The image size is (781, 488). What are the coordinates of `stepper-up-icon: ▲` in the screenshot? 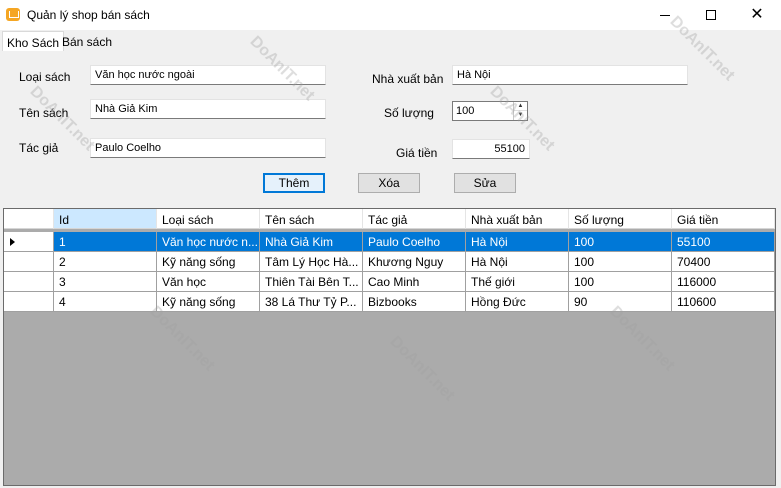 It's located at (520, 106).